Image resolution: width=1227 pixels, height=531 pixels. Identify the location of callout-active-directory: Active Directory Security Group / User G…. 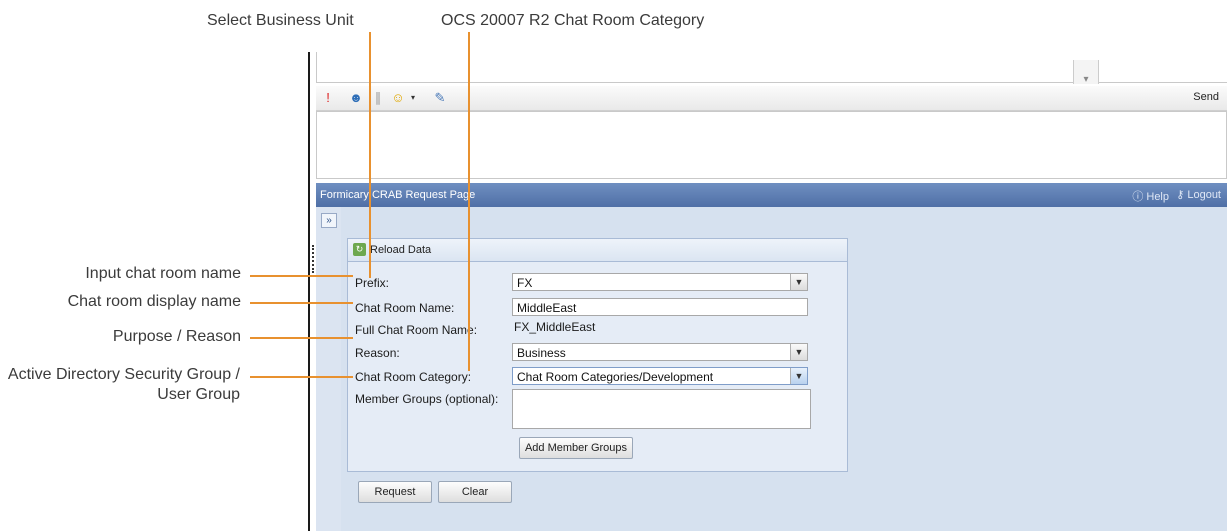
(123, 384).